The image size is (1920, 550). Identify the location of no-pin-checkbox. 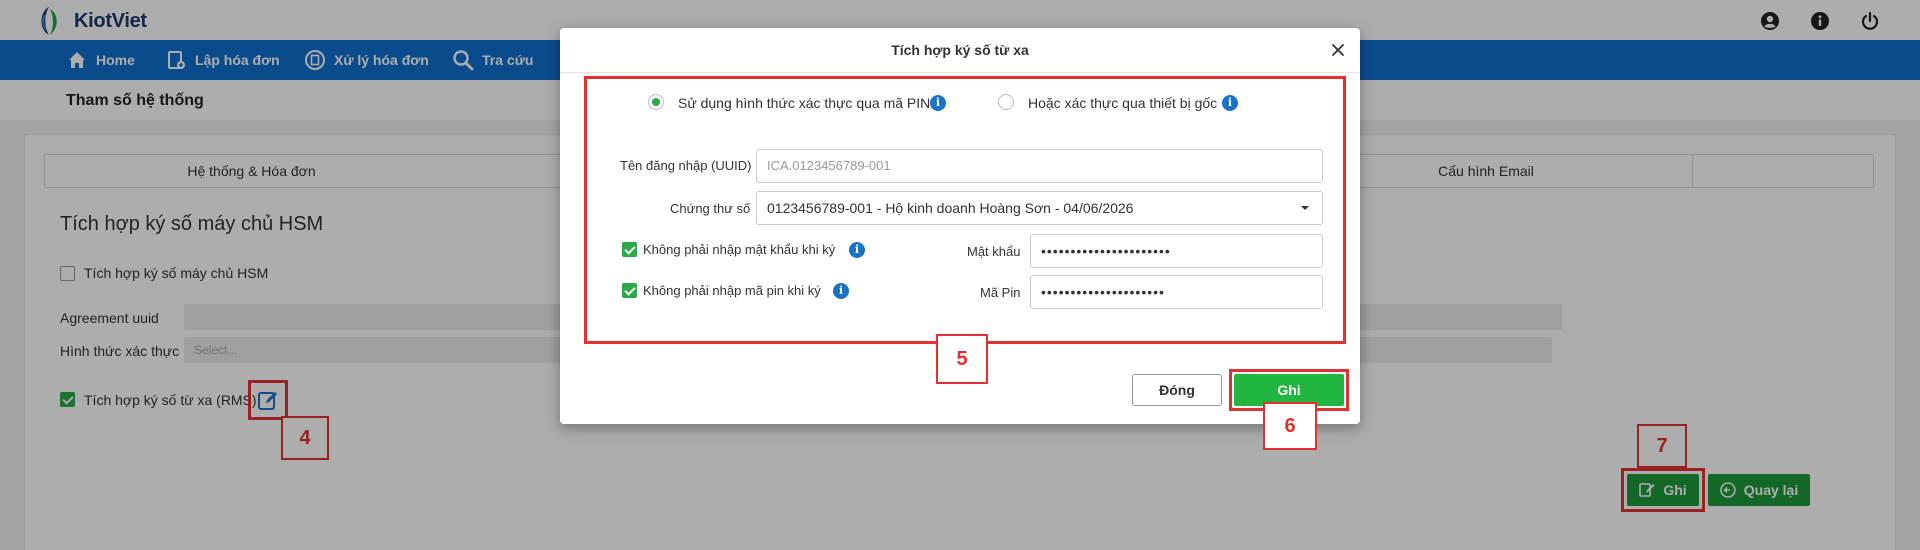
(629, 290).